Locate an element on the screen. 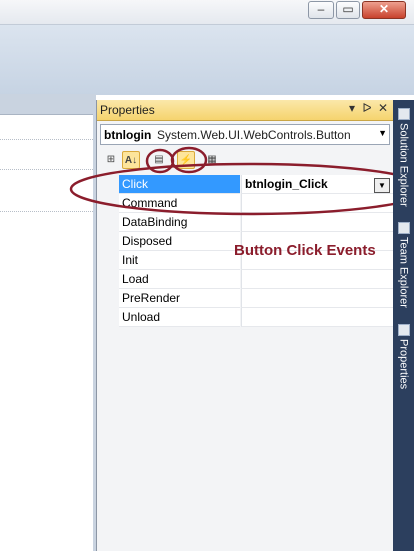 The width and height of the screenshot is (414, 551). tab-properties: Properties is located at coordinates (403, 355).